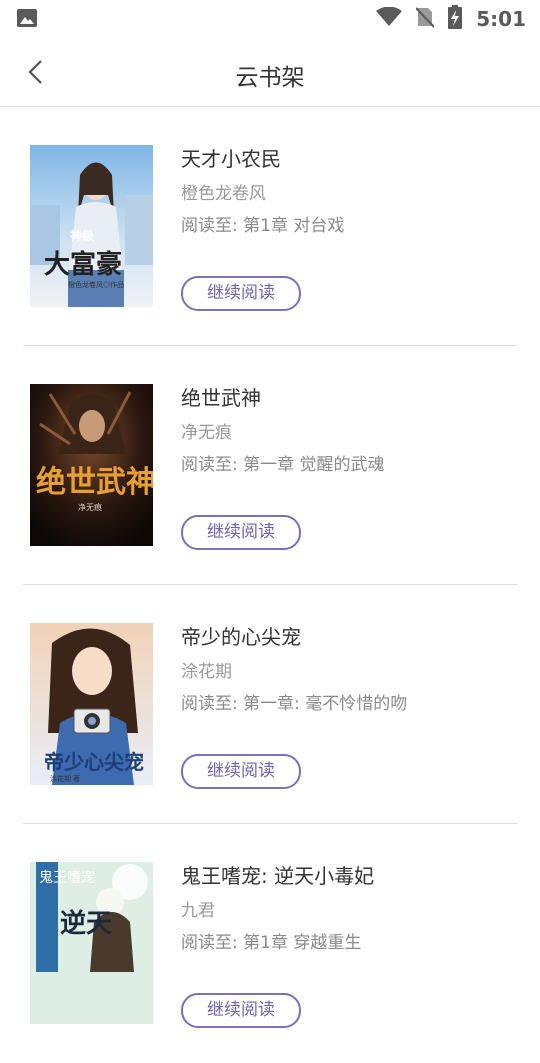 The image size is (540, 1063). Describe the element at coordinates (277, 874) in the screenshot. I see `book-title: 鬼王嗜宠: 逆天小毒妃` at that location.